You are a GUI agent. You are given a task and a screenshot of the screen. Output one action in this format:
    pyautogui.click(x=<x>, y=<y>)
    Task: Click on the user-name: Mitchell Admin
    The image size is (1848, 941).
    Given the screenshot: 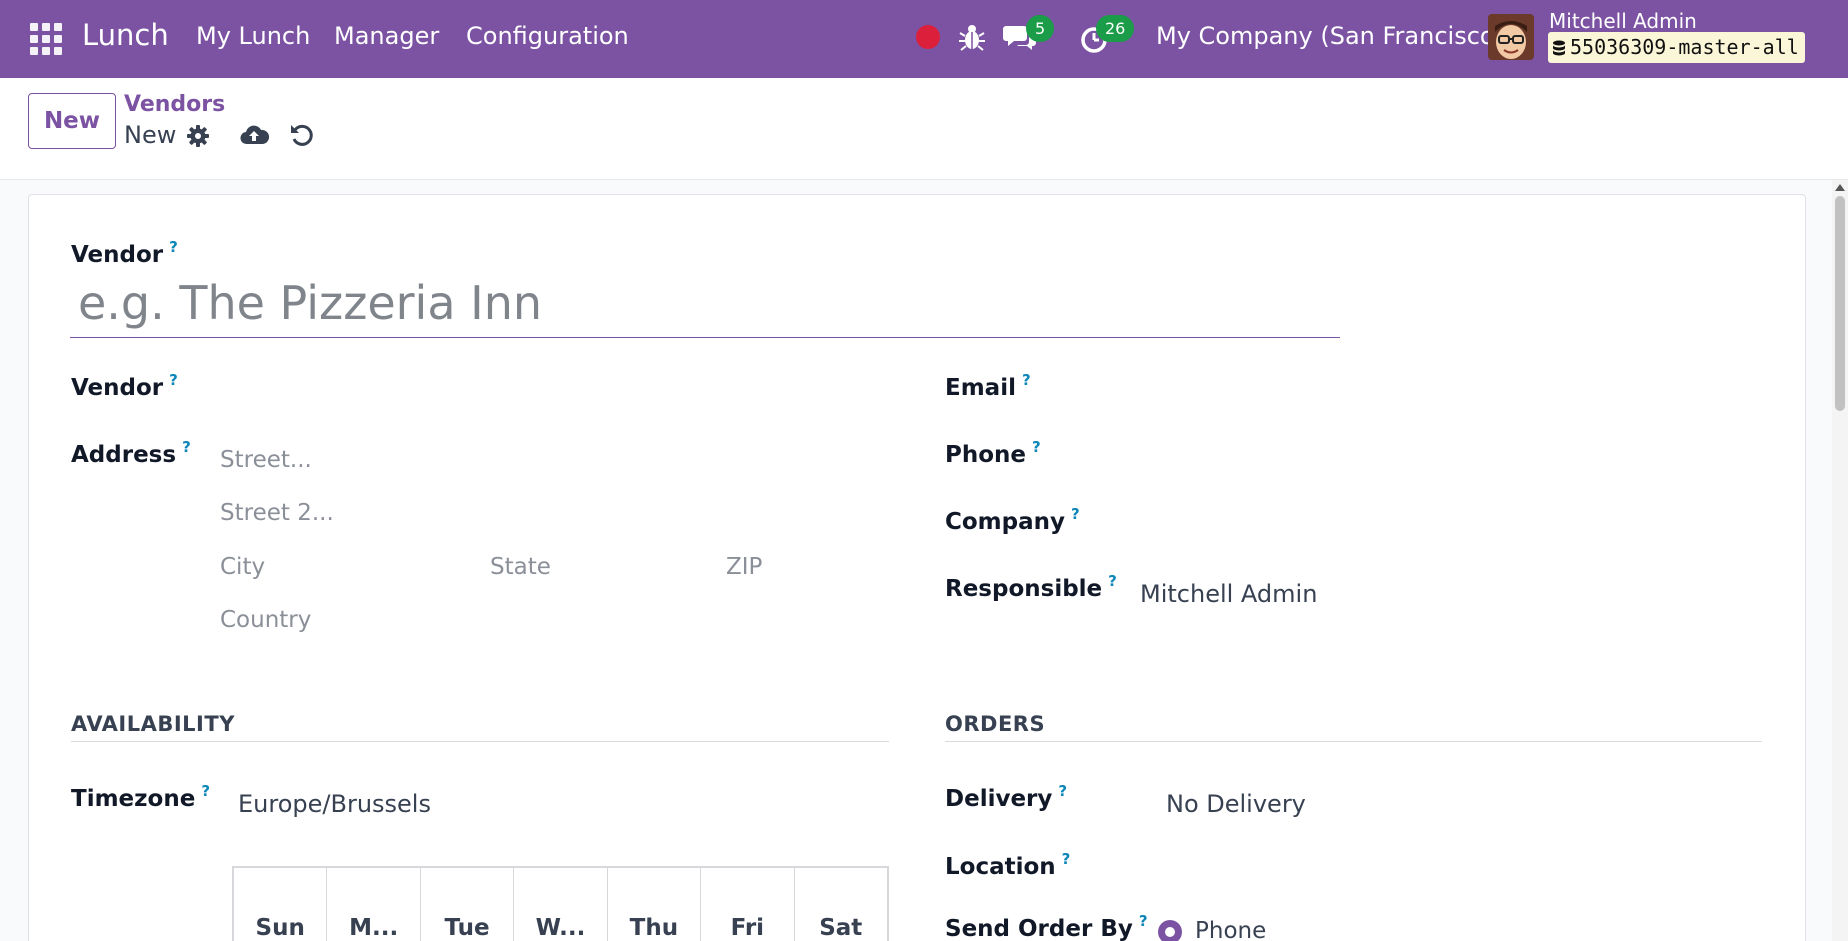 What is the action you would take?
    pyautogui.click(x=1623, y=21)
    